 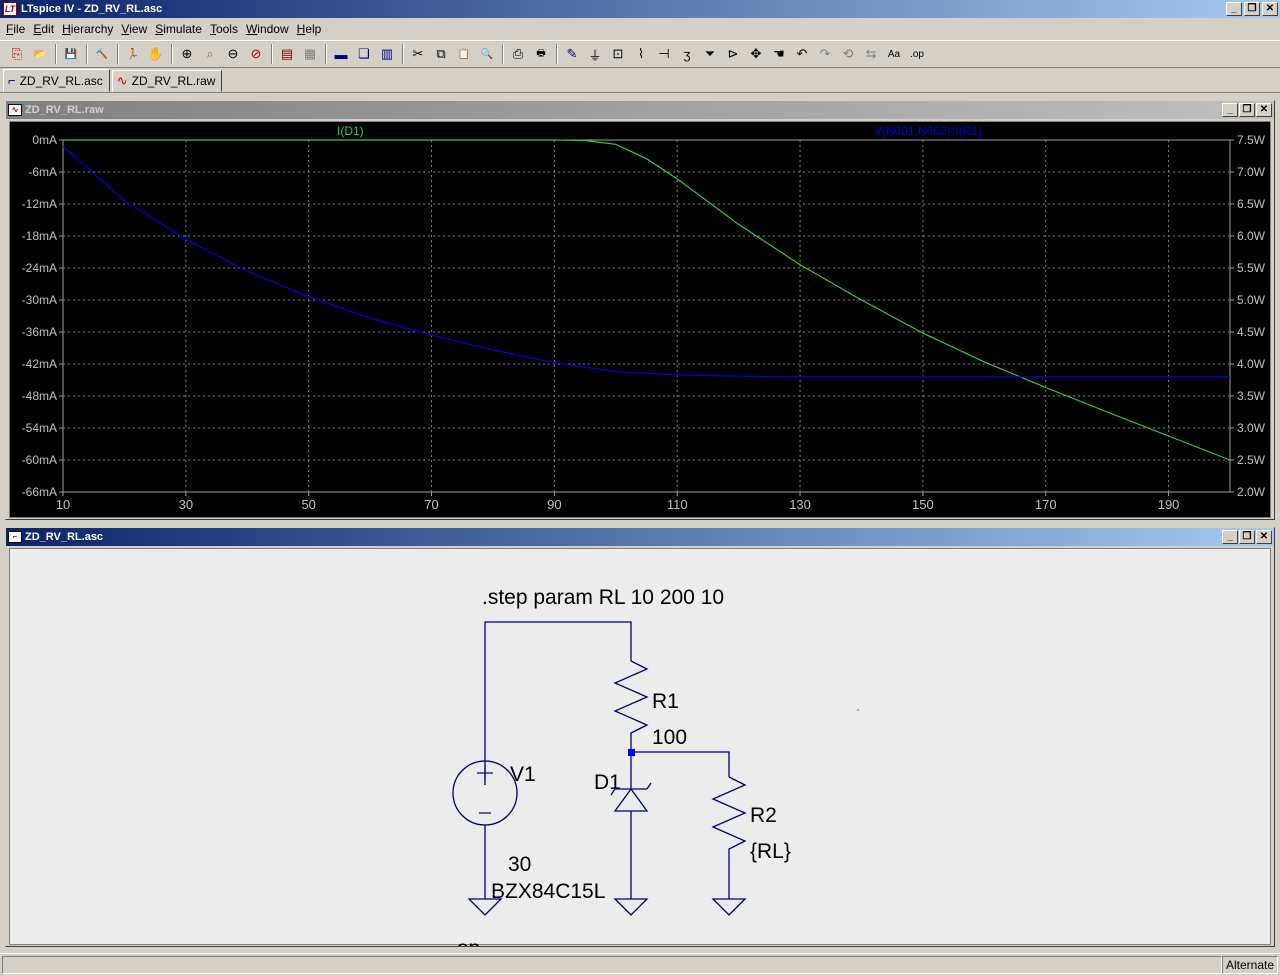 What do you see at coordinates (572, 54) in the screenshot?
I see `draw-wire-icon: ✎` at bounding box center [572, 54].